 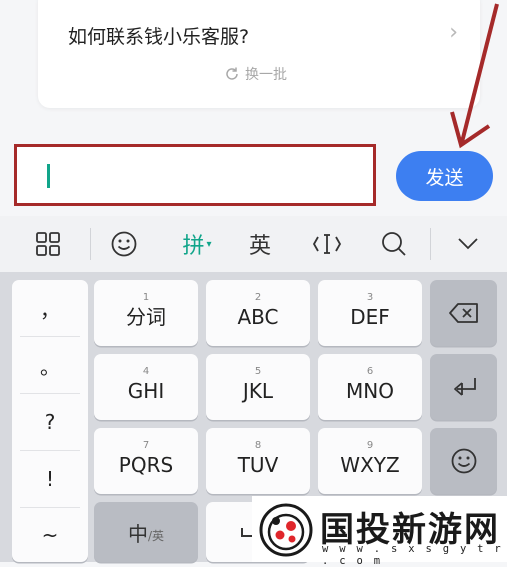 I want to click on pinyin-label: 拼, so click(x=193, y=246).